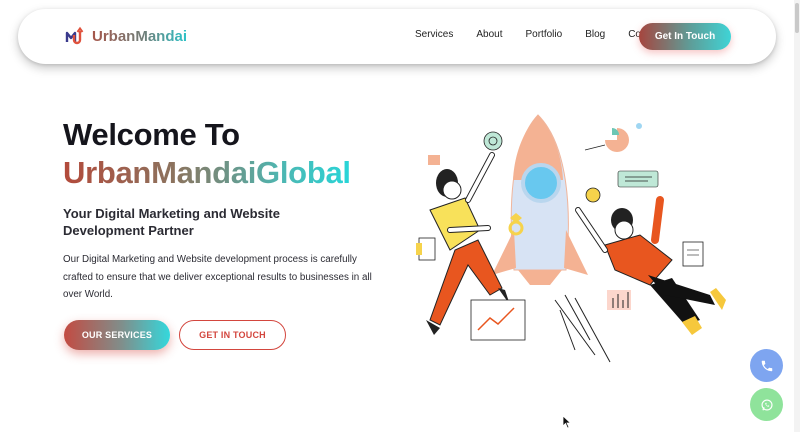 This screenshot has height=432, width=800. Describe the element at coordinates (74, 35) in the screenshot. I see `um-logo-icon` at that location.